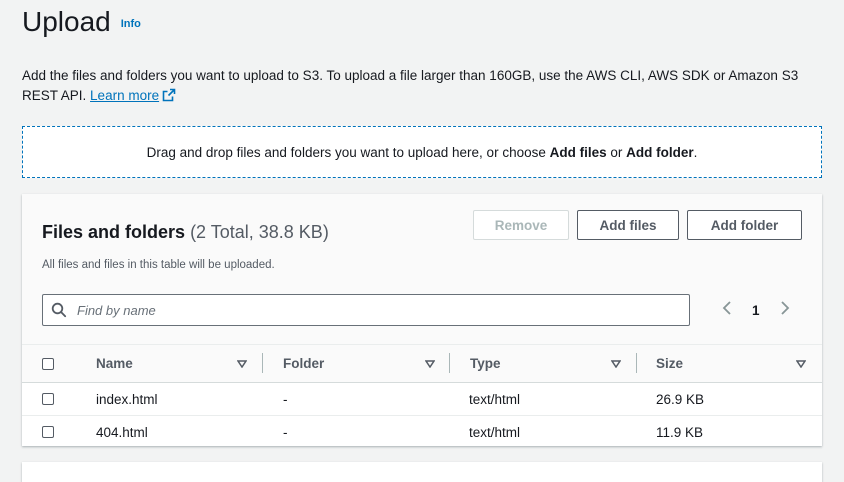  I want to click on page-header: Upload Info, so click(81, 22).